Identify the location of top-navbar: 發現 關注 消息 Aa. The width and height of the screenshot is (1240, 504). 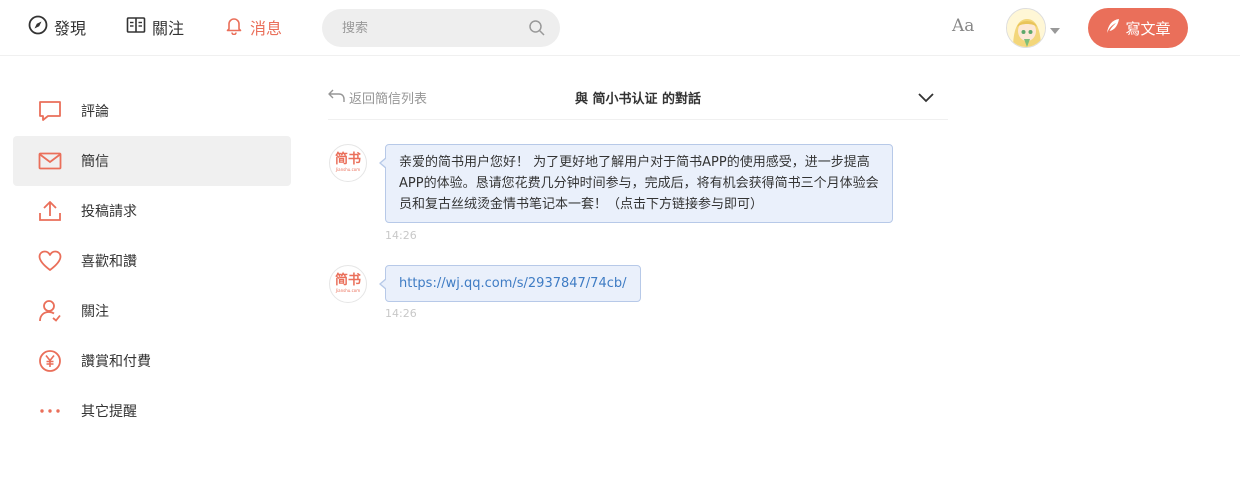
(620, 28).